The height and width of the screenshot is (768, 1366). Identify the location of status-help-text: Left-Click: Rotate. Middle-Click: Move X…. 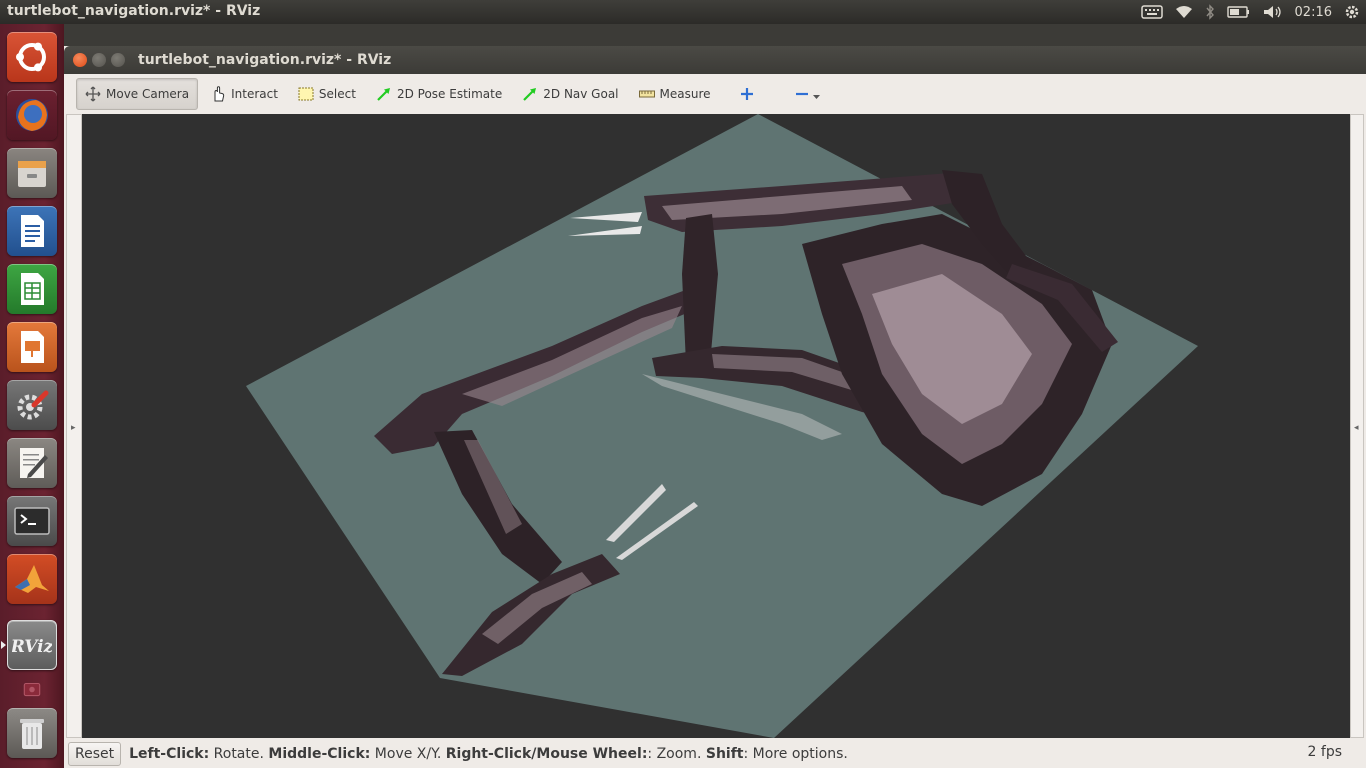
(488, 754).